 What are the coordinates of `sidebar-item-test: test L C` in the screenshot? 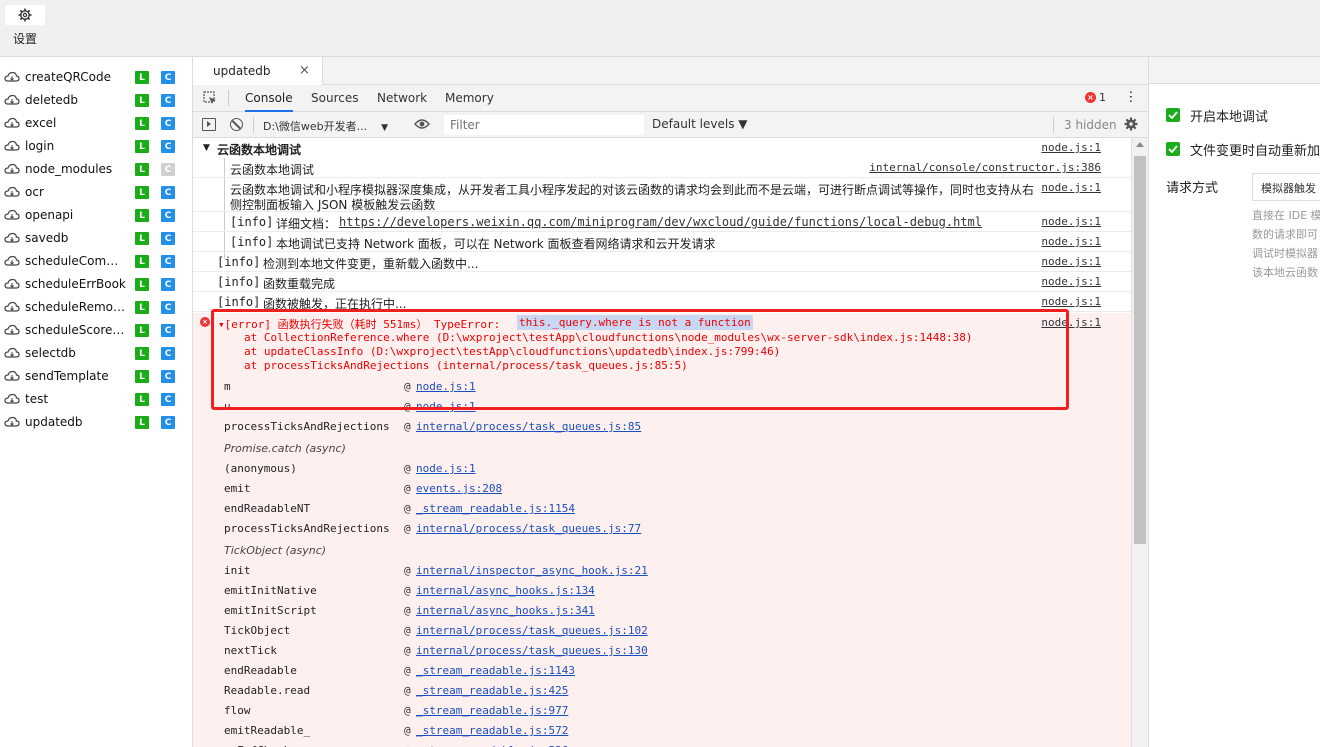 It's located at (96, 399).